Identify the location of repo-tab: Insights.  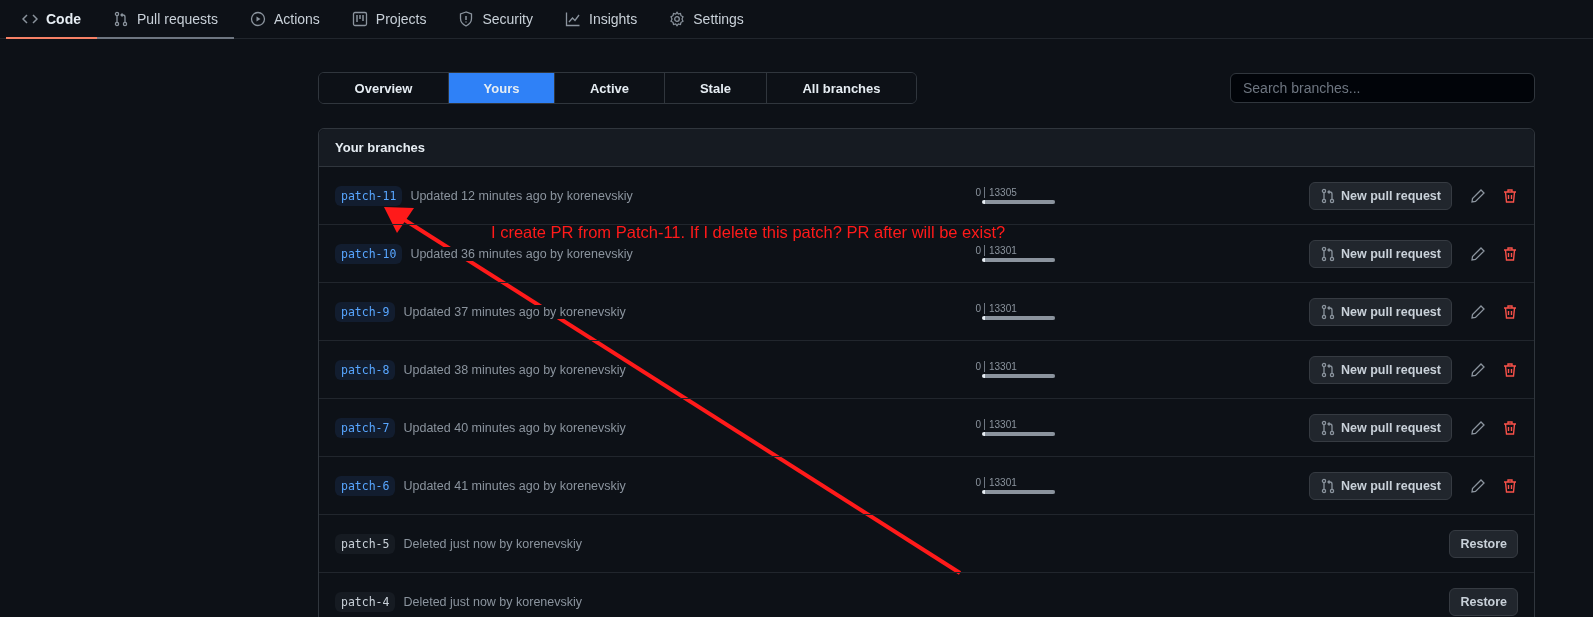
(601, 19).